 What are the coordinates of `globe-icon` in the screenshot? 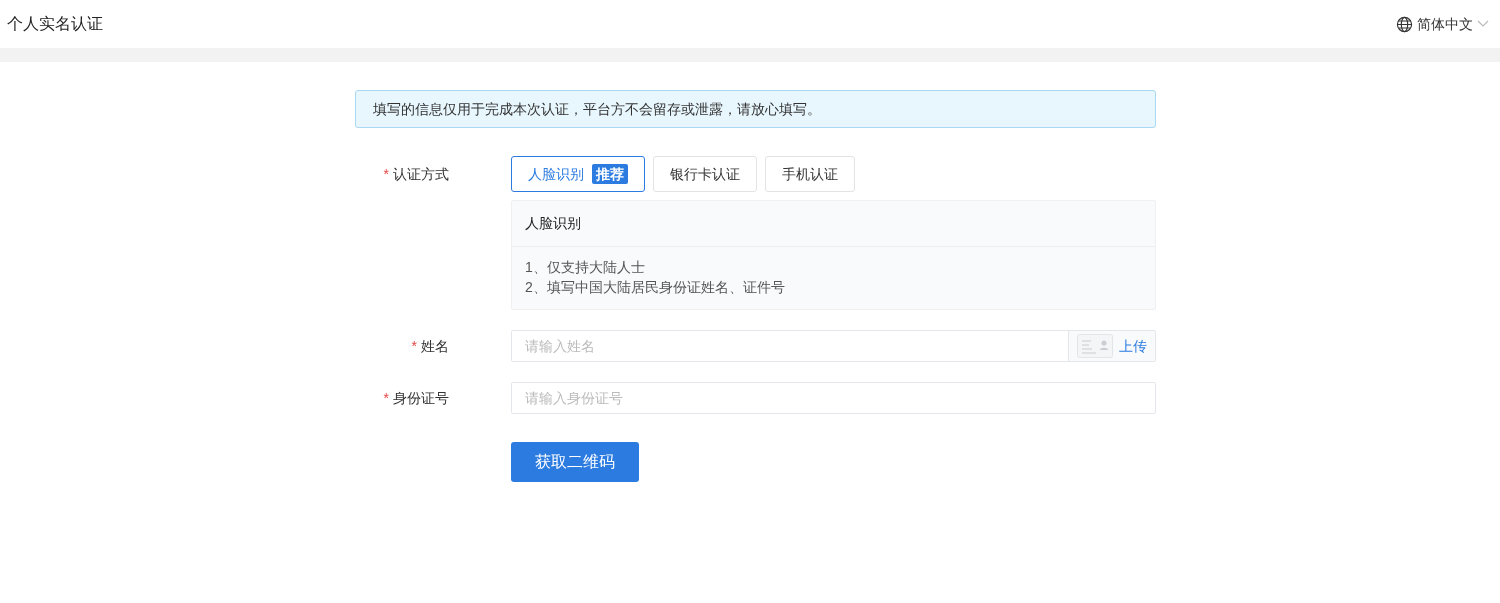 It's located at (1404, 24).